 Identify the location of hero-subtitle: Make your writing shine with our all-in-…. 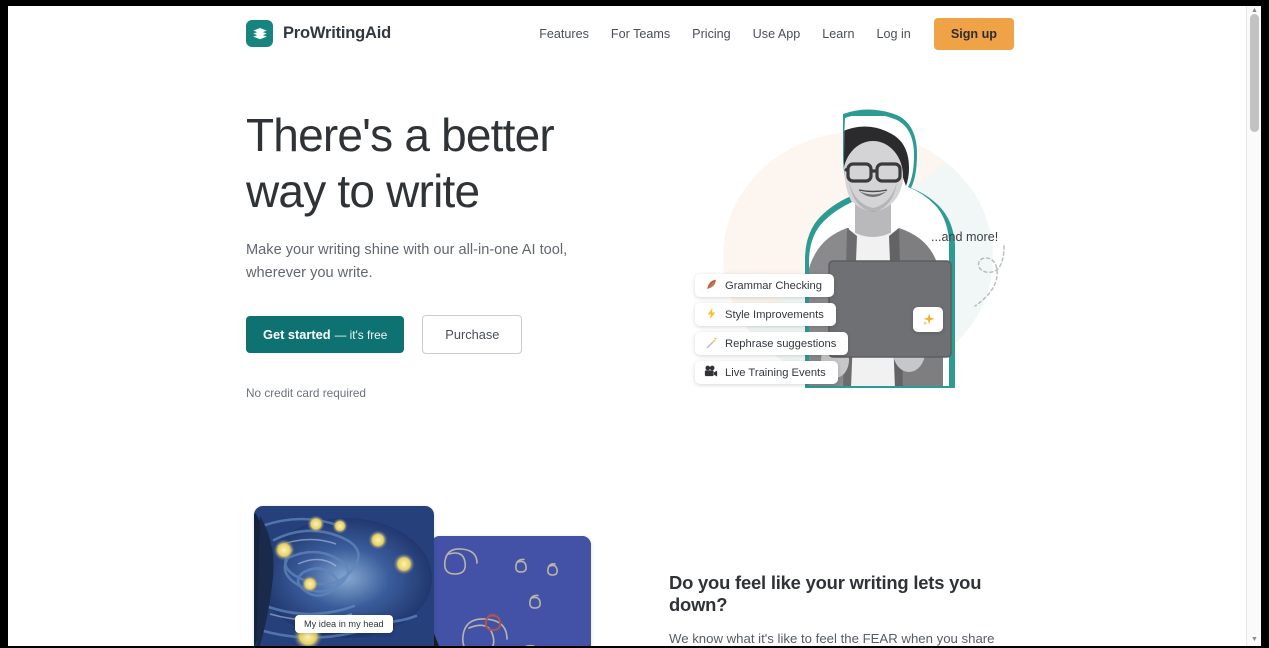
(407, 261).